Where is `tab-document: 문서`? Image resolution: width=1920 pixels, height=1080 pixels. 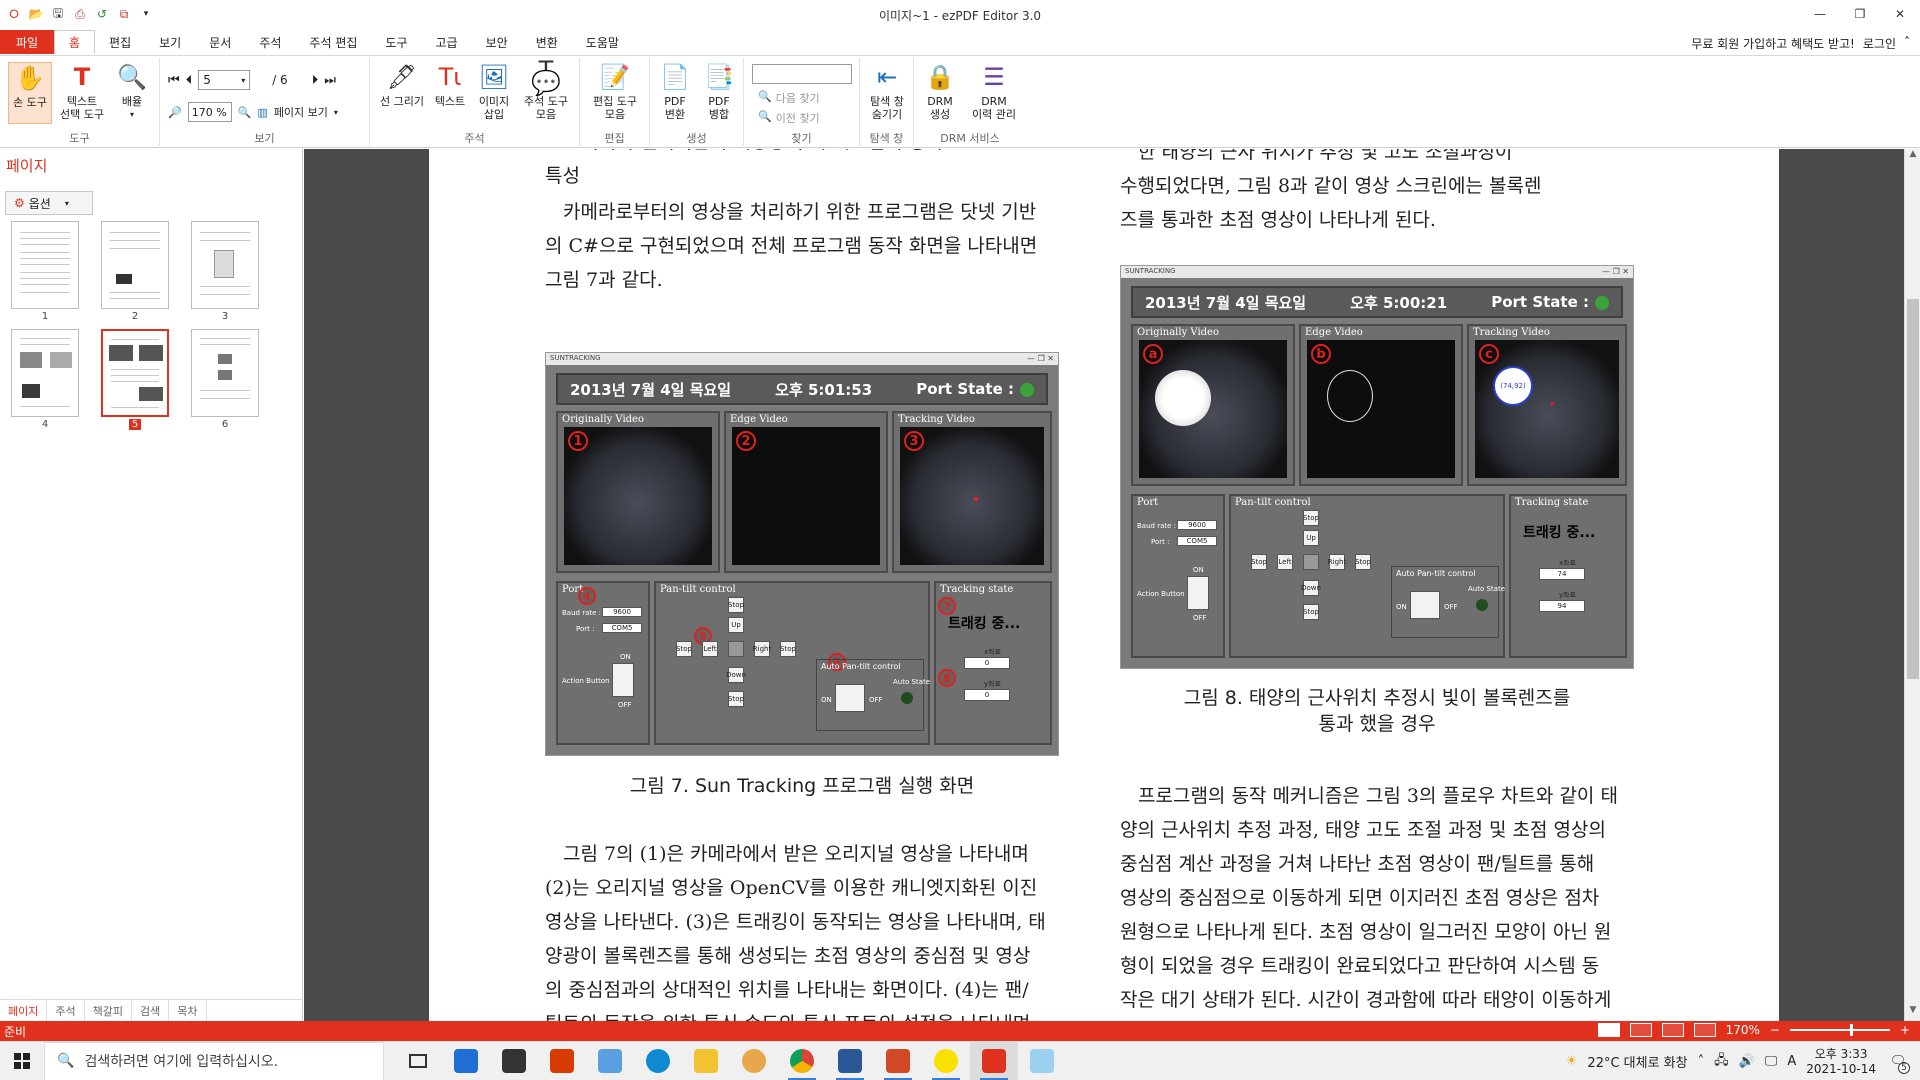
tab-document: 문서 is located at coordinates (220, 42).